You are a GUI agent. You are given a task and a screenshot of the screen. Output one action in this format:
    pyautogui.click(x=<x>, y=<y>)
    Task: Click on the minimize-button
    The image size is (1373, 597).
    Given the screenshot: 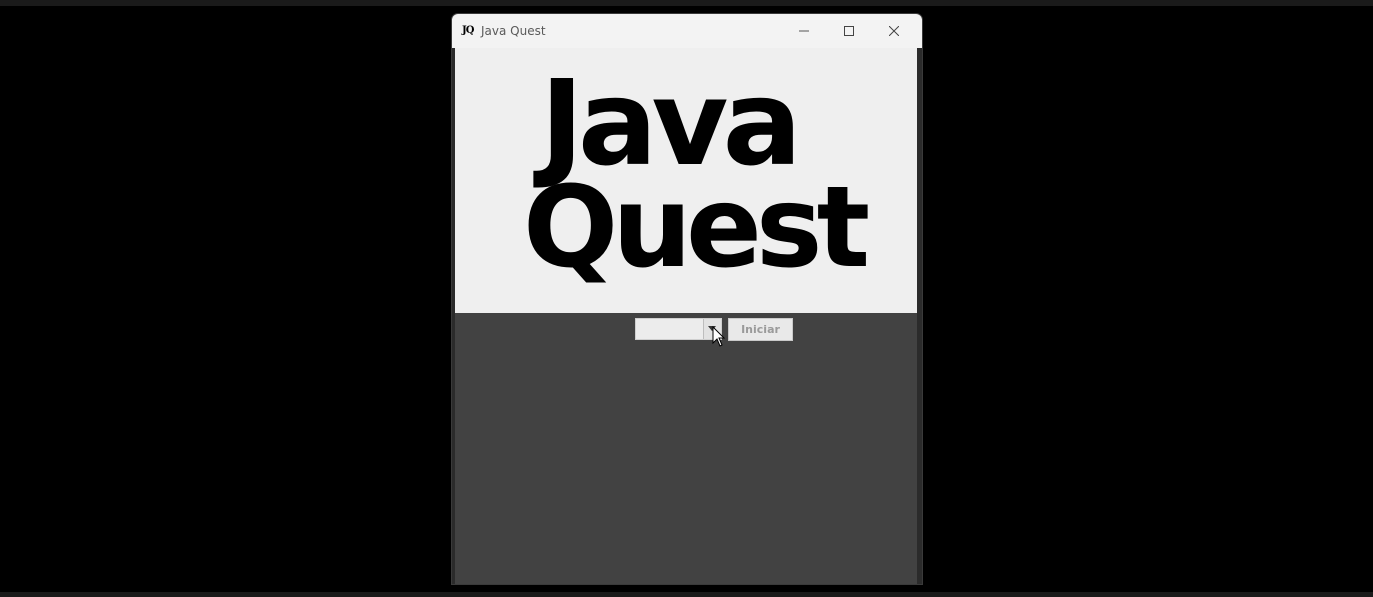 What is the action you would take?
    pyautogui.click(x=804, y=31)
    